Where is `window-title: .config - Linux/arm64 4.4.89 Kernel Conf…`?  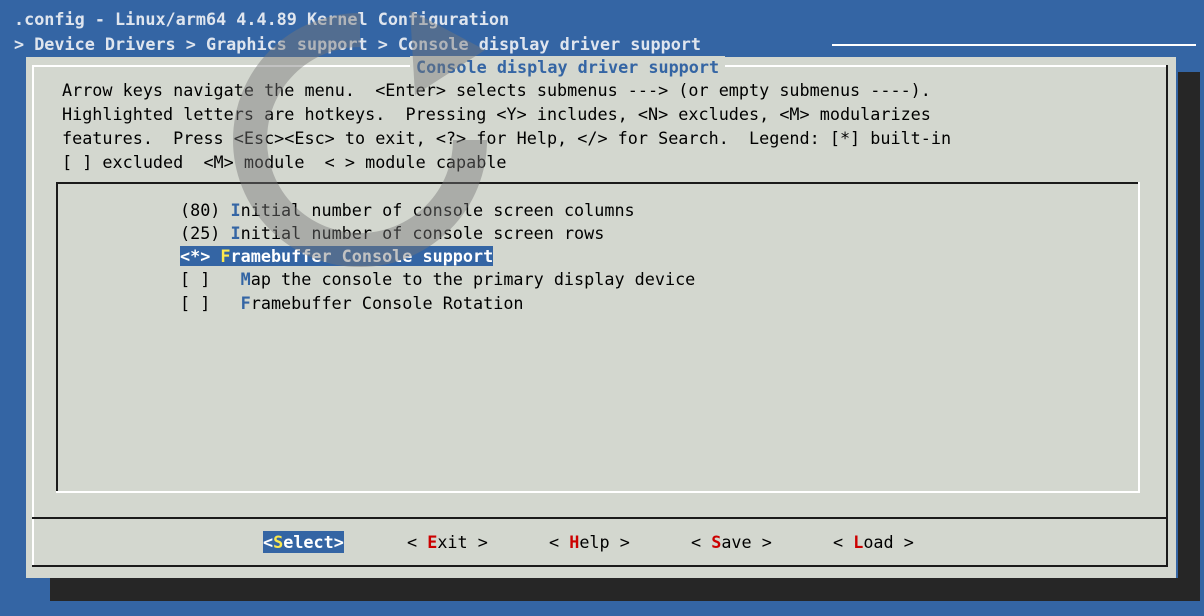
window-title: .config - Linux/arm64 4.4.89 Kernel Conf… is located at coordinates (262, 19).